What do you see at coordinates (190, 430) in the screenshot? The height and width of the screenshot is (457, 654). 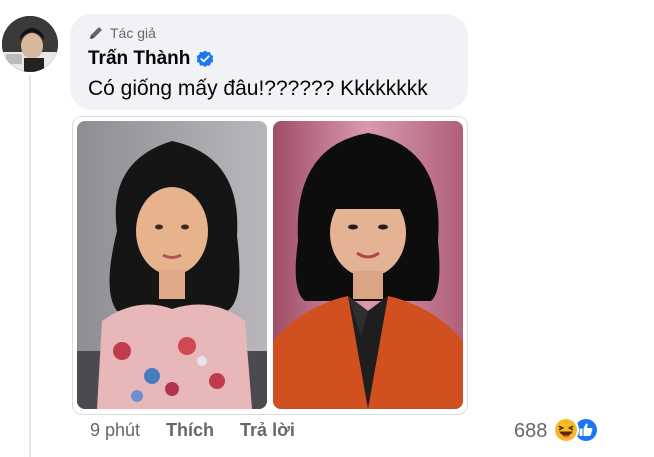 I see `like-button: Thích` at bounding box center [190, 430].